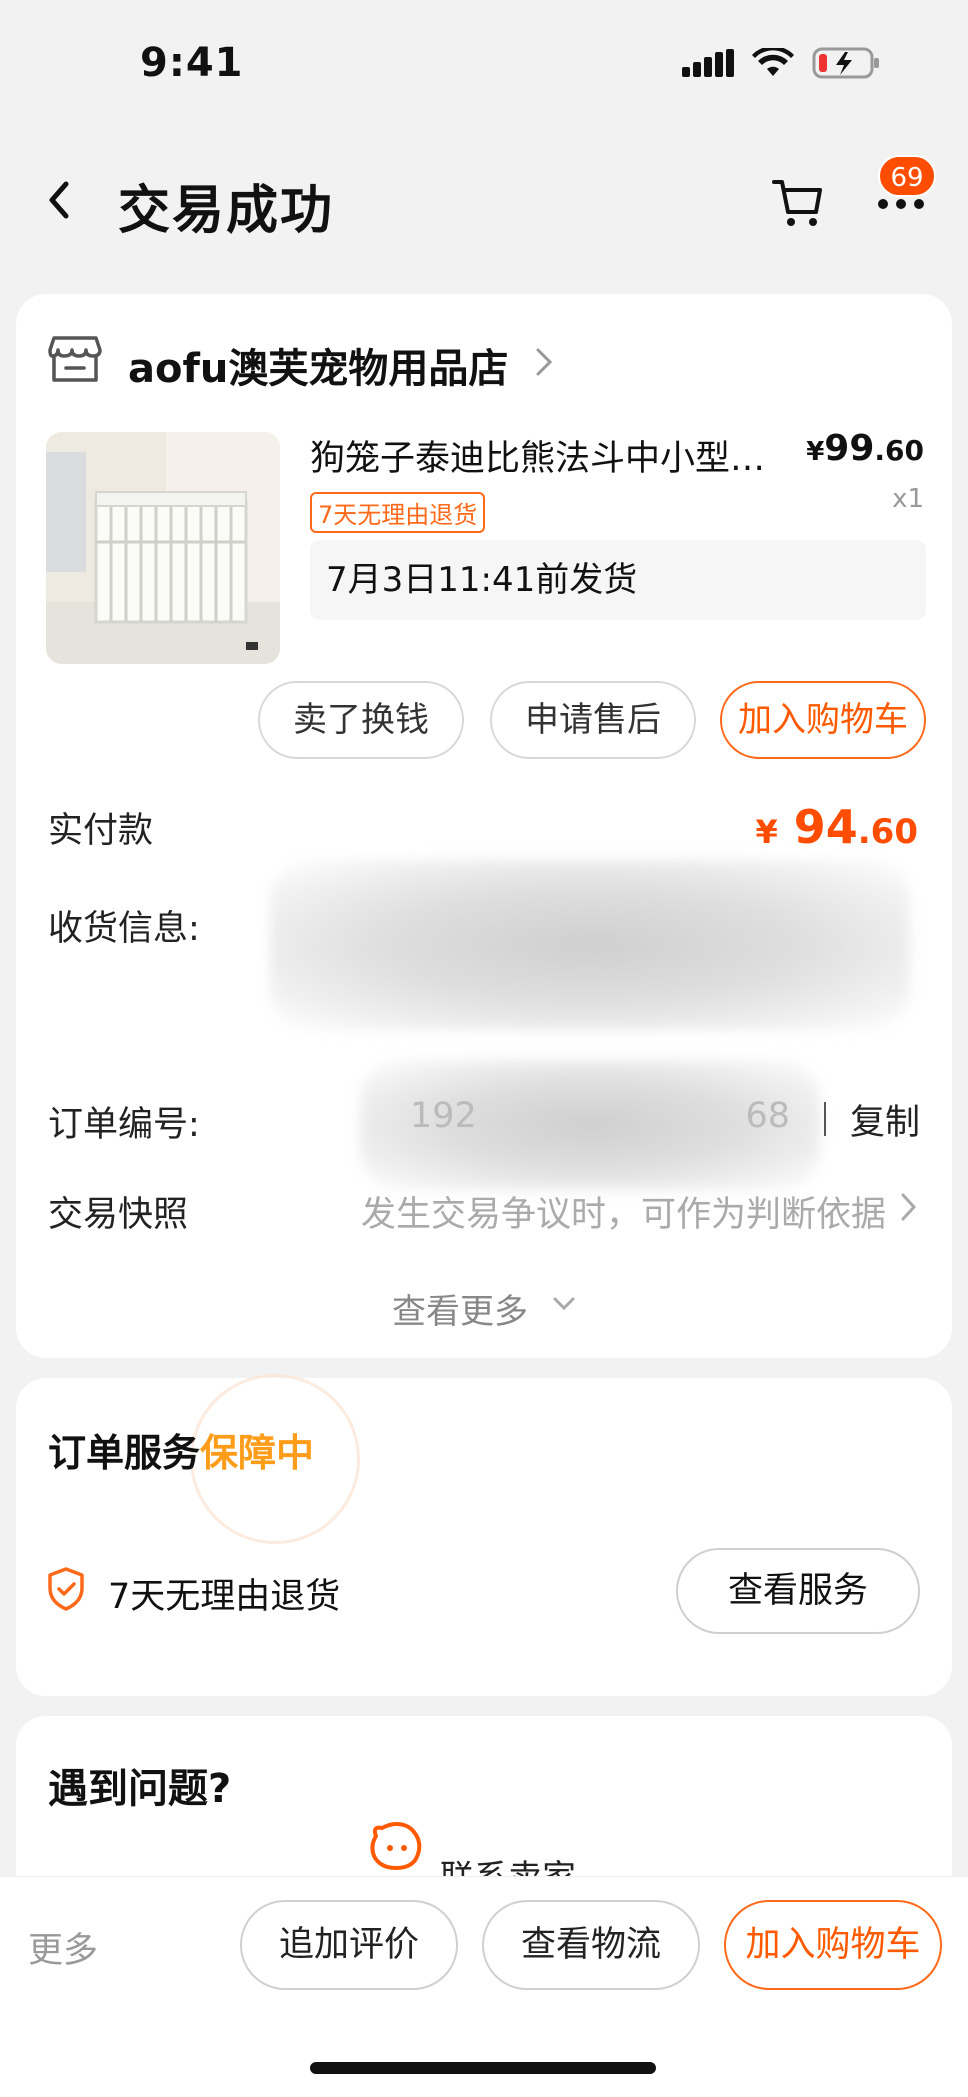 The height and width of the screenshot is (2097, 968). What do you see at coordinates (60, 200) in the screenshot?
I see `back-icon` at bounding box center [60, 200].